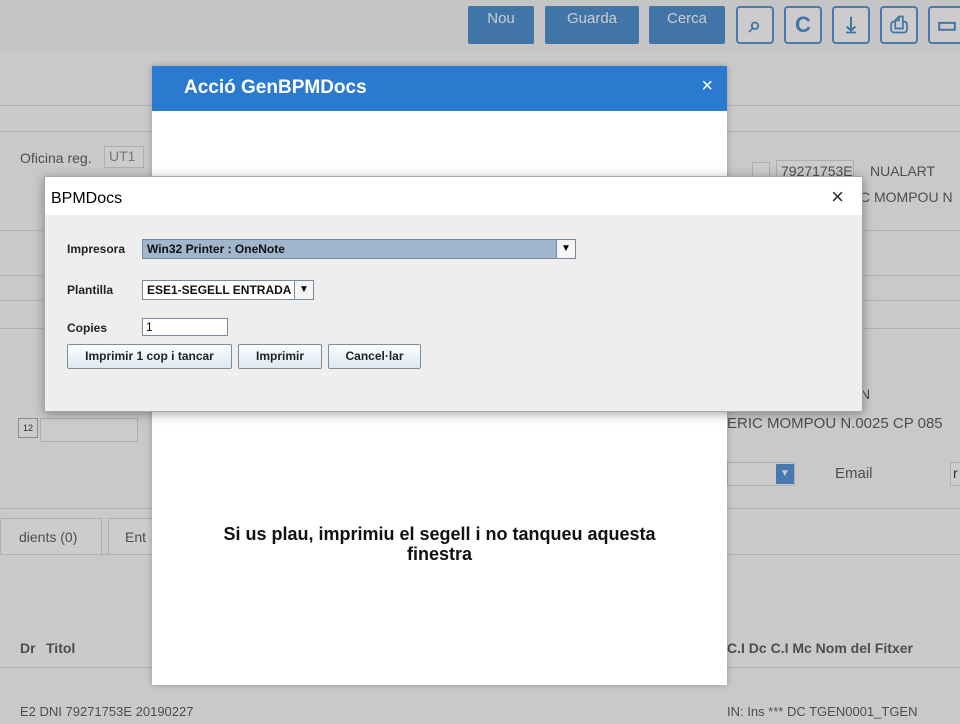 The width and height of the screenshot is (960, 724). What do you see at coordinates (280, 356) in the screenshot?
I see `print-button: Imprimir` at bounding box center [280, 356].